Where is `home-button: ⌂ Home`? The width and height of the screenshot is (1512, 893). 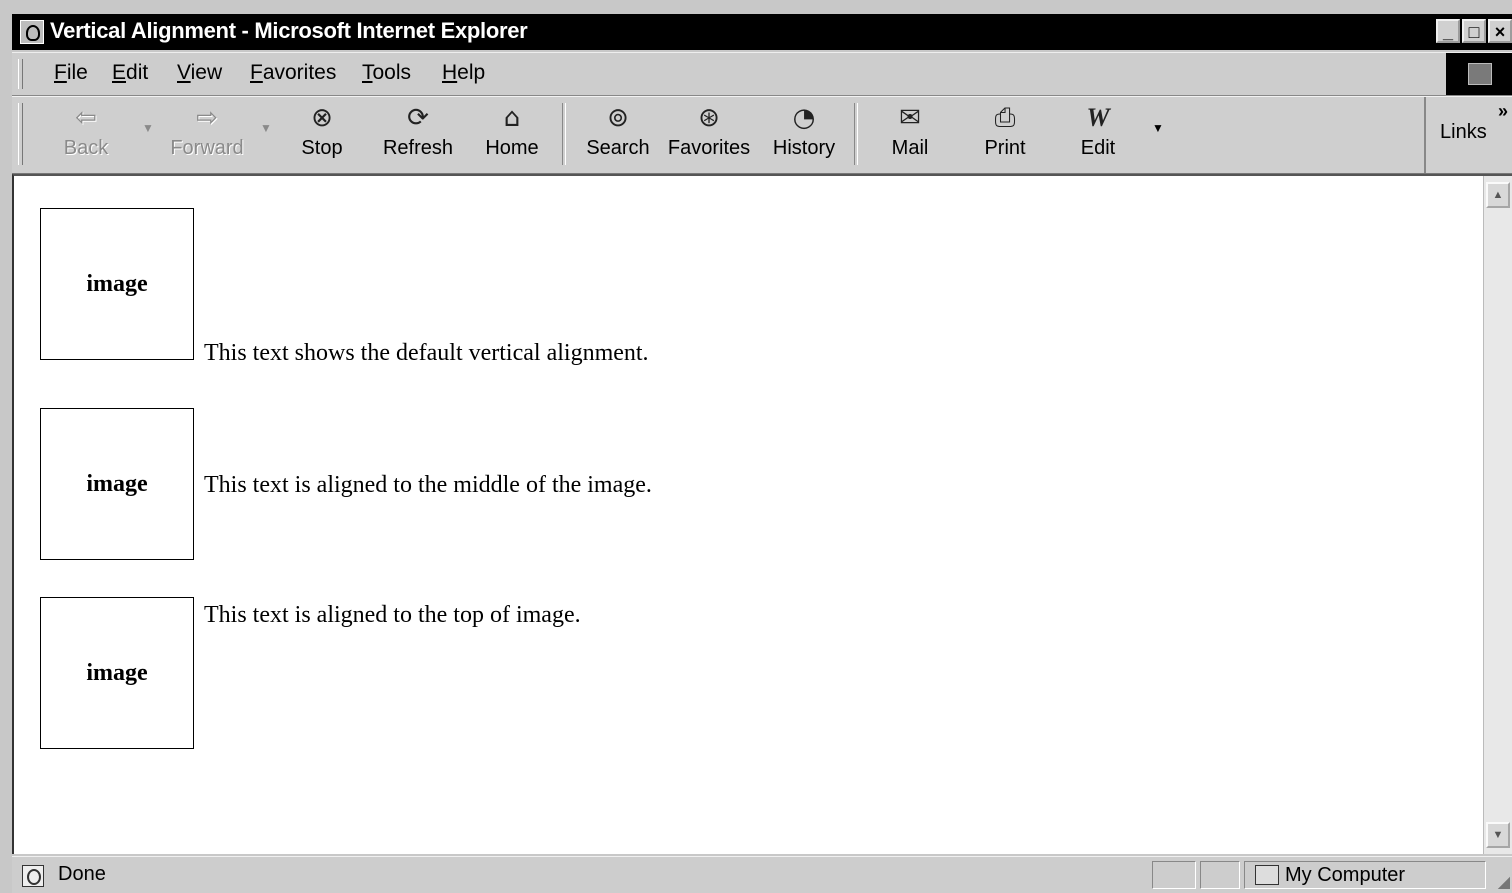 home-button: ⌂ Home is located at coordinates (512, 130).